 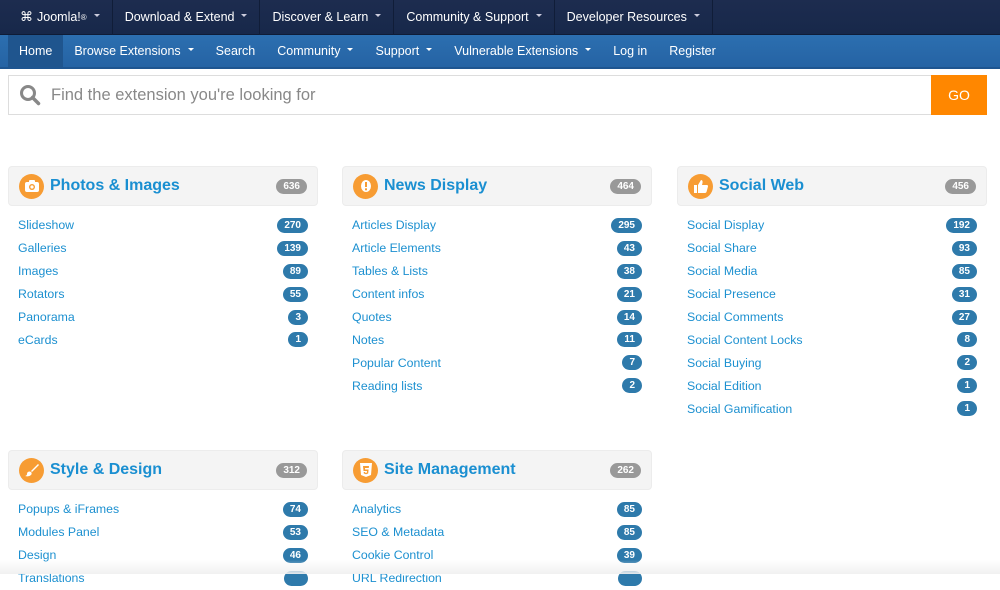 I want to click on subcategory-link: SEO & Metadata, so click(x=398, y=532).